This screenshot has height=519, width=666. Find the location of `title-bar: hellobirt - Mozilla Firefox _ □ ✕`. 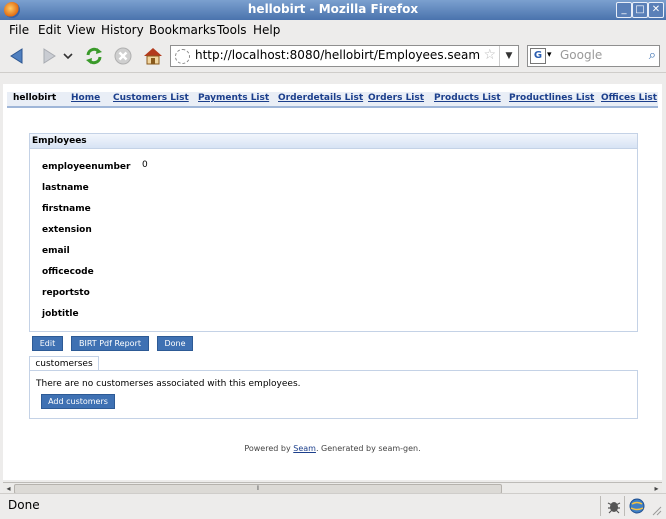

title-bar: hellobirt - Mozilla Firefox _ □ ✕ is located at coordinates (333, 10).